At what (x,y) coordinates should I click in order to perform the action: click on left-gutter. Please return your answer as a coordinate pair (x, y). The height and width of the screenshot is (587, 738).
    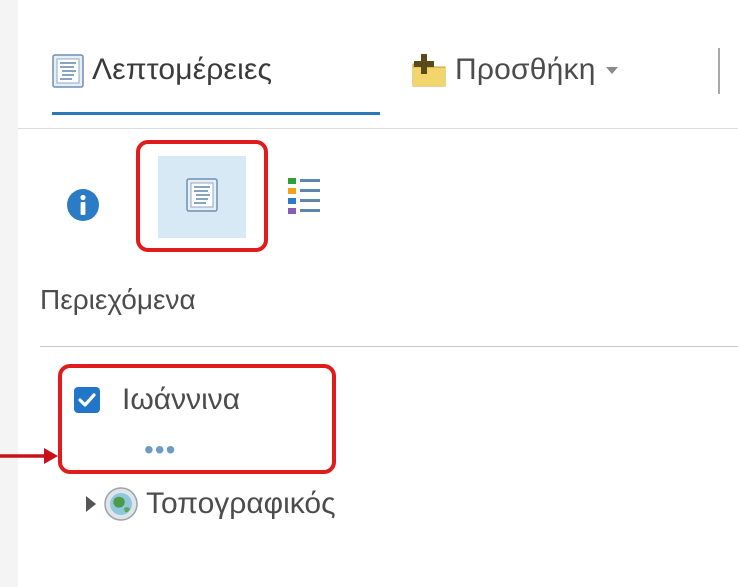
    Looking at the image, I should click on (9, 293).